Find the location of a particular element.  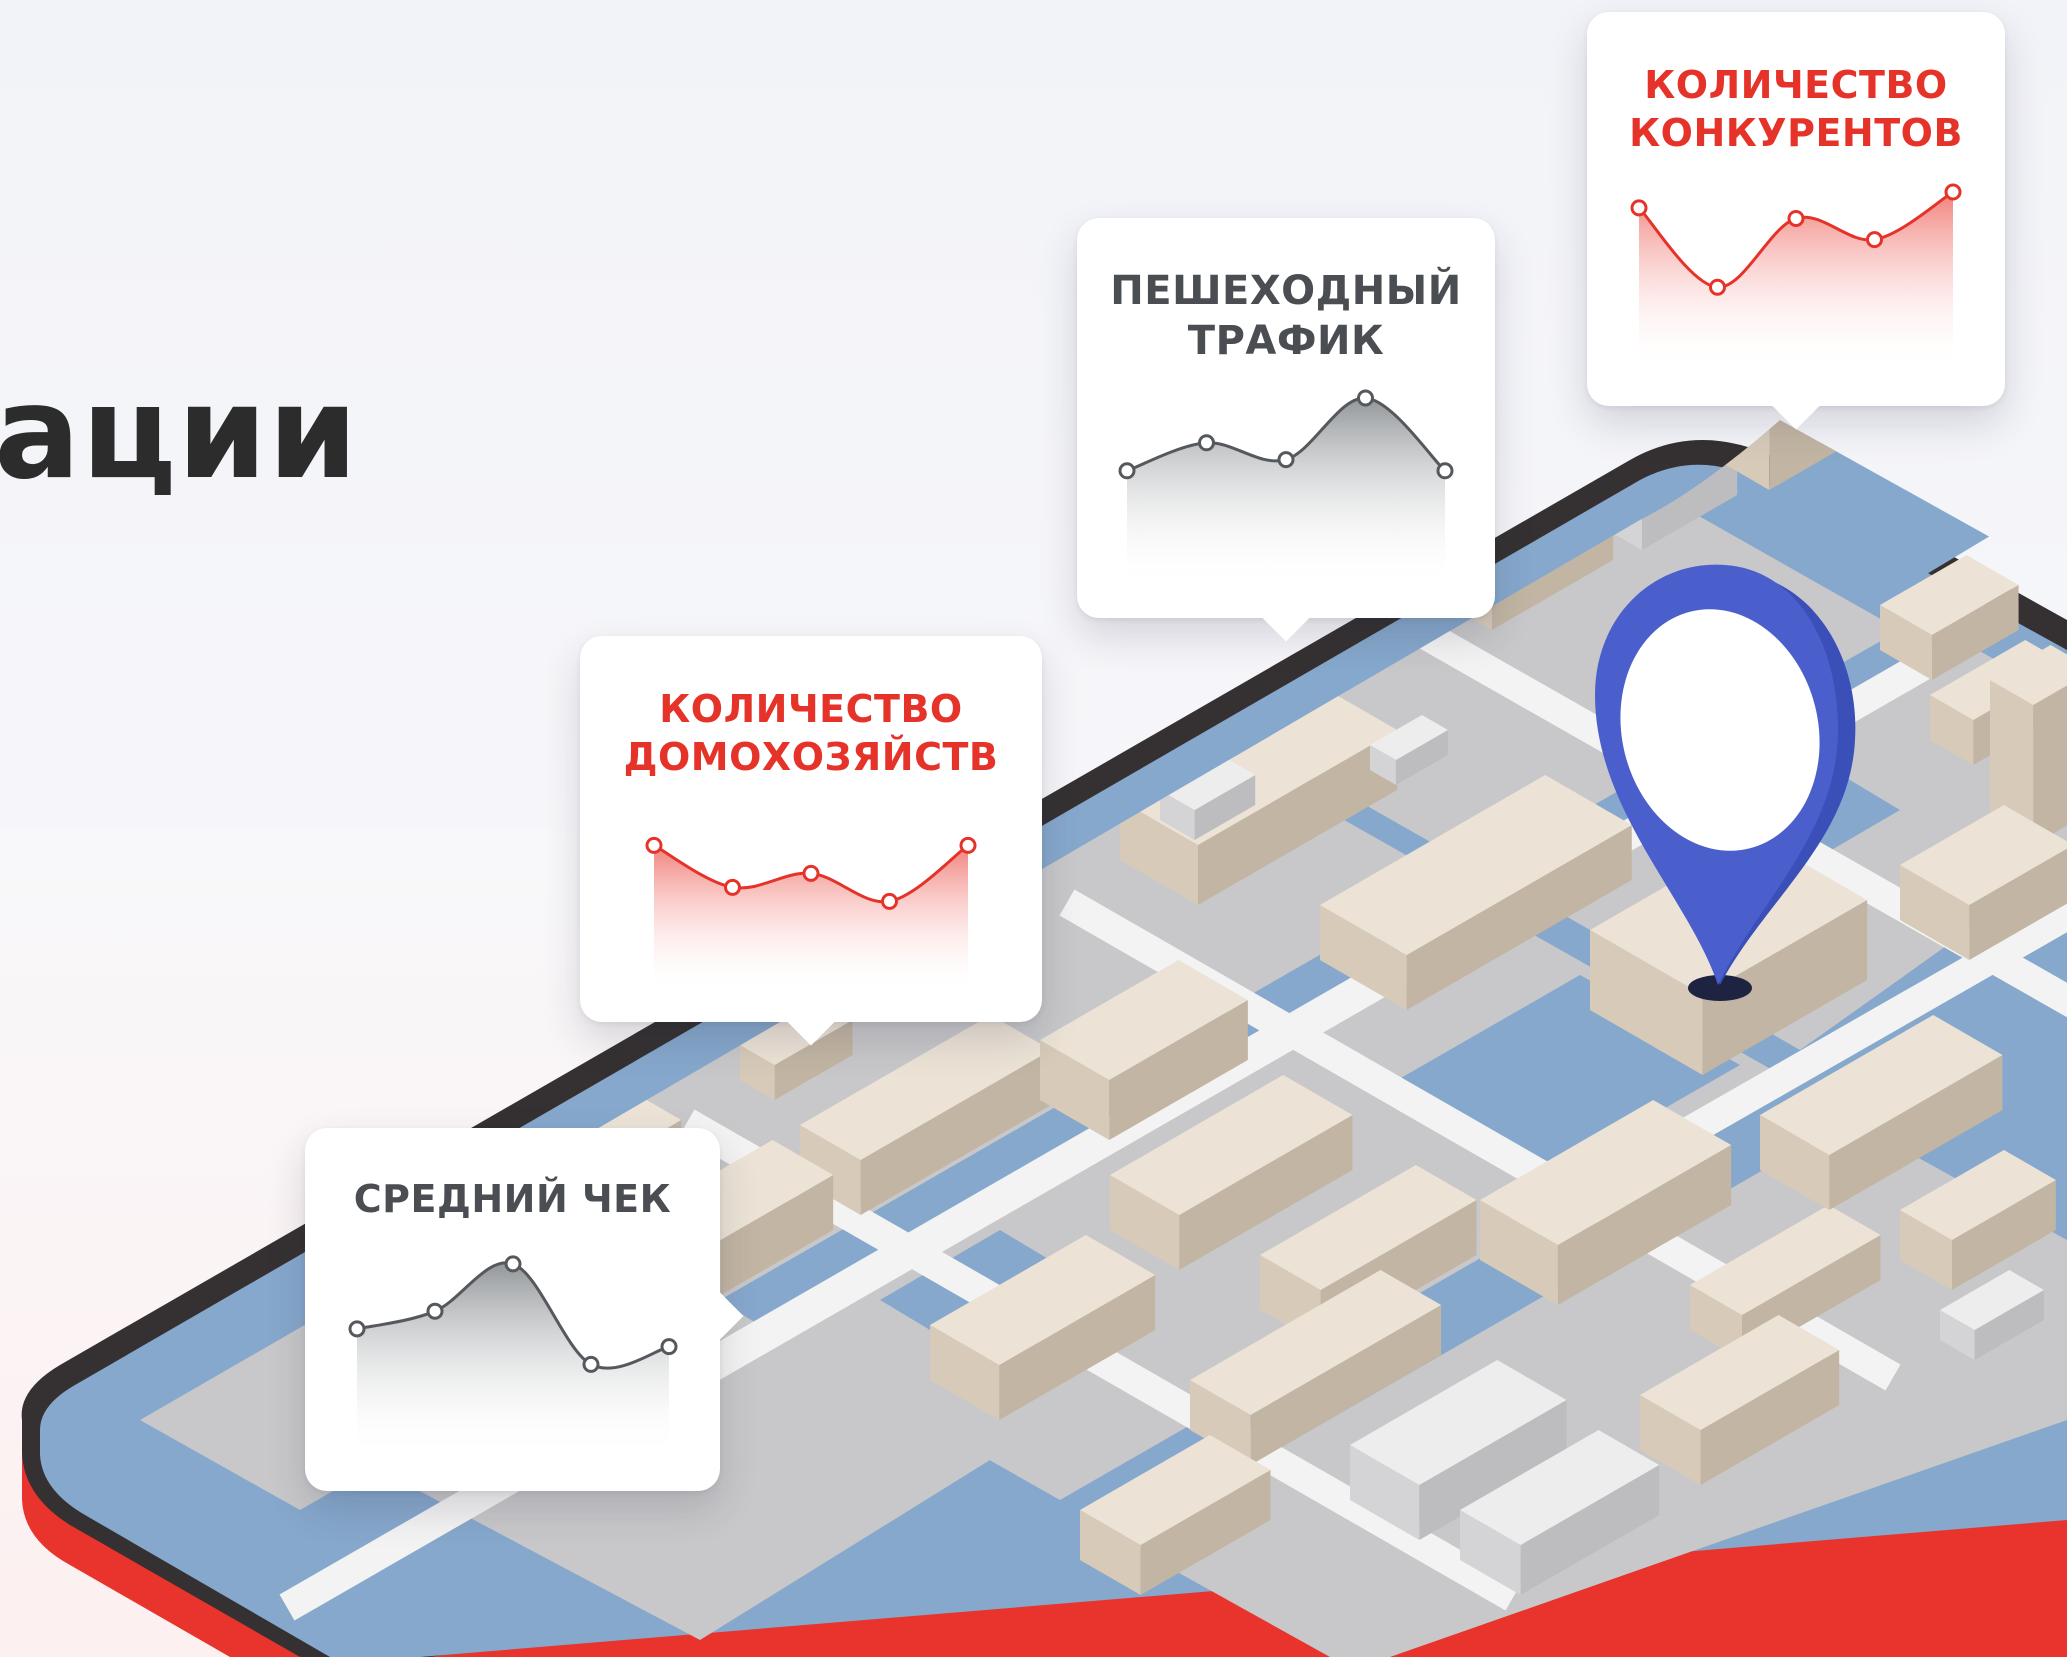

card-title: КОЛИЧЕСТВО КОНКУРЕНТОВ is located at coordinates (1796, 109).